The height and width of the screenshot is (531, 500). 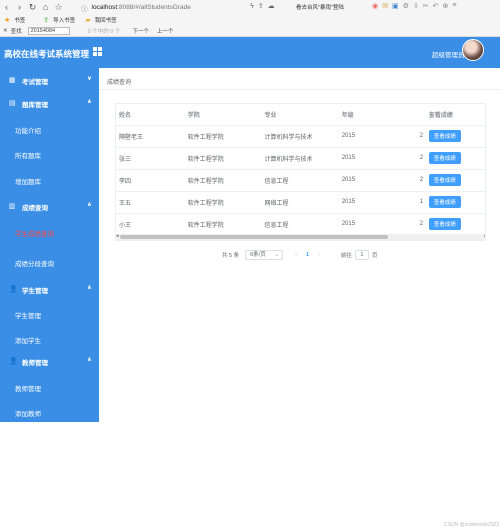 I want to click on back-icon: ‹, so click(x=6, y=7).